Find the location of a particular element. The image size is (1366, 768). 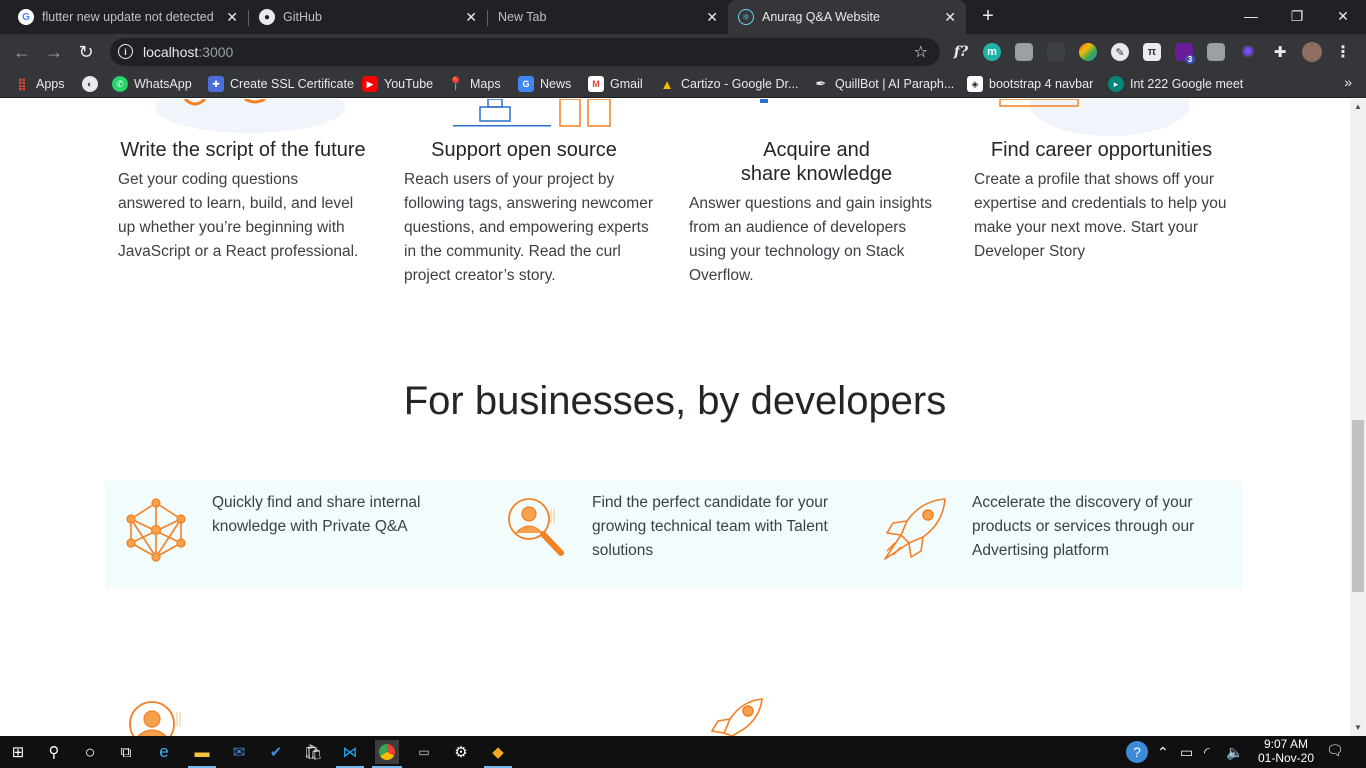

bookmark-star-icon: ☆ is located at coordinates (921, 52).